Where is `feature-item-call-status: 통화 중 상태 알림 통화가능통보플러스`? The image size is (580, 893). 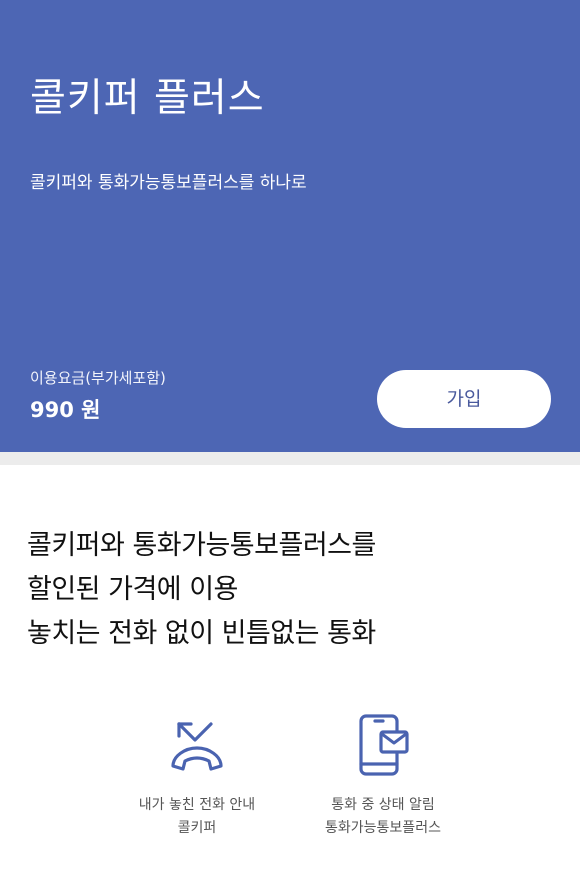
feature-item-call-status: 통화 중 상태 알림 통화가능통보플러스 is located at coordinates (383, 776).